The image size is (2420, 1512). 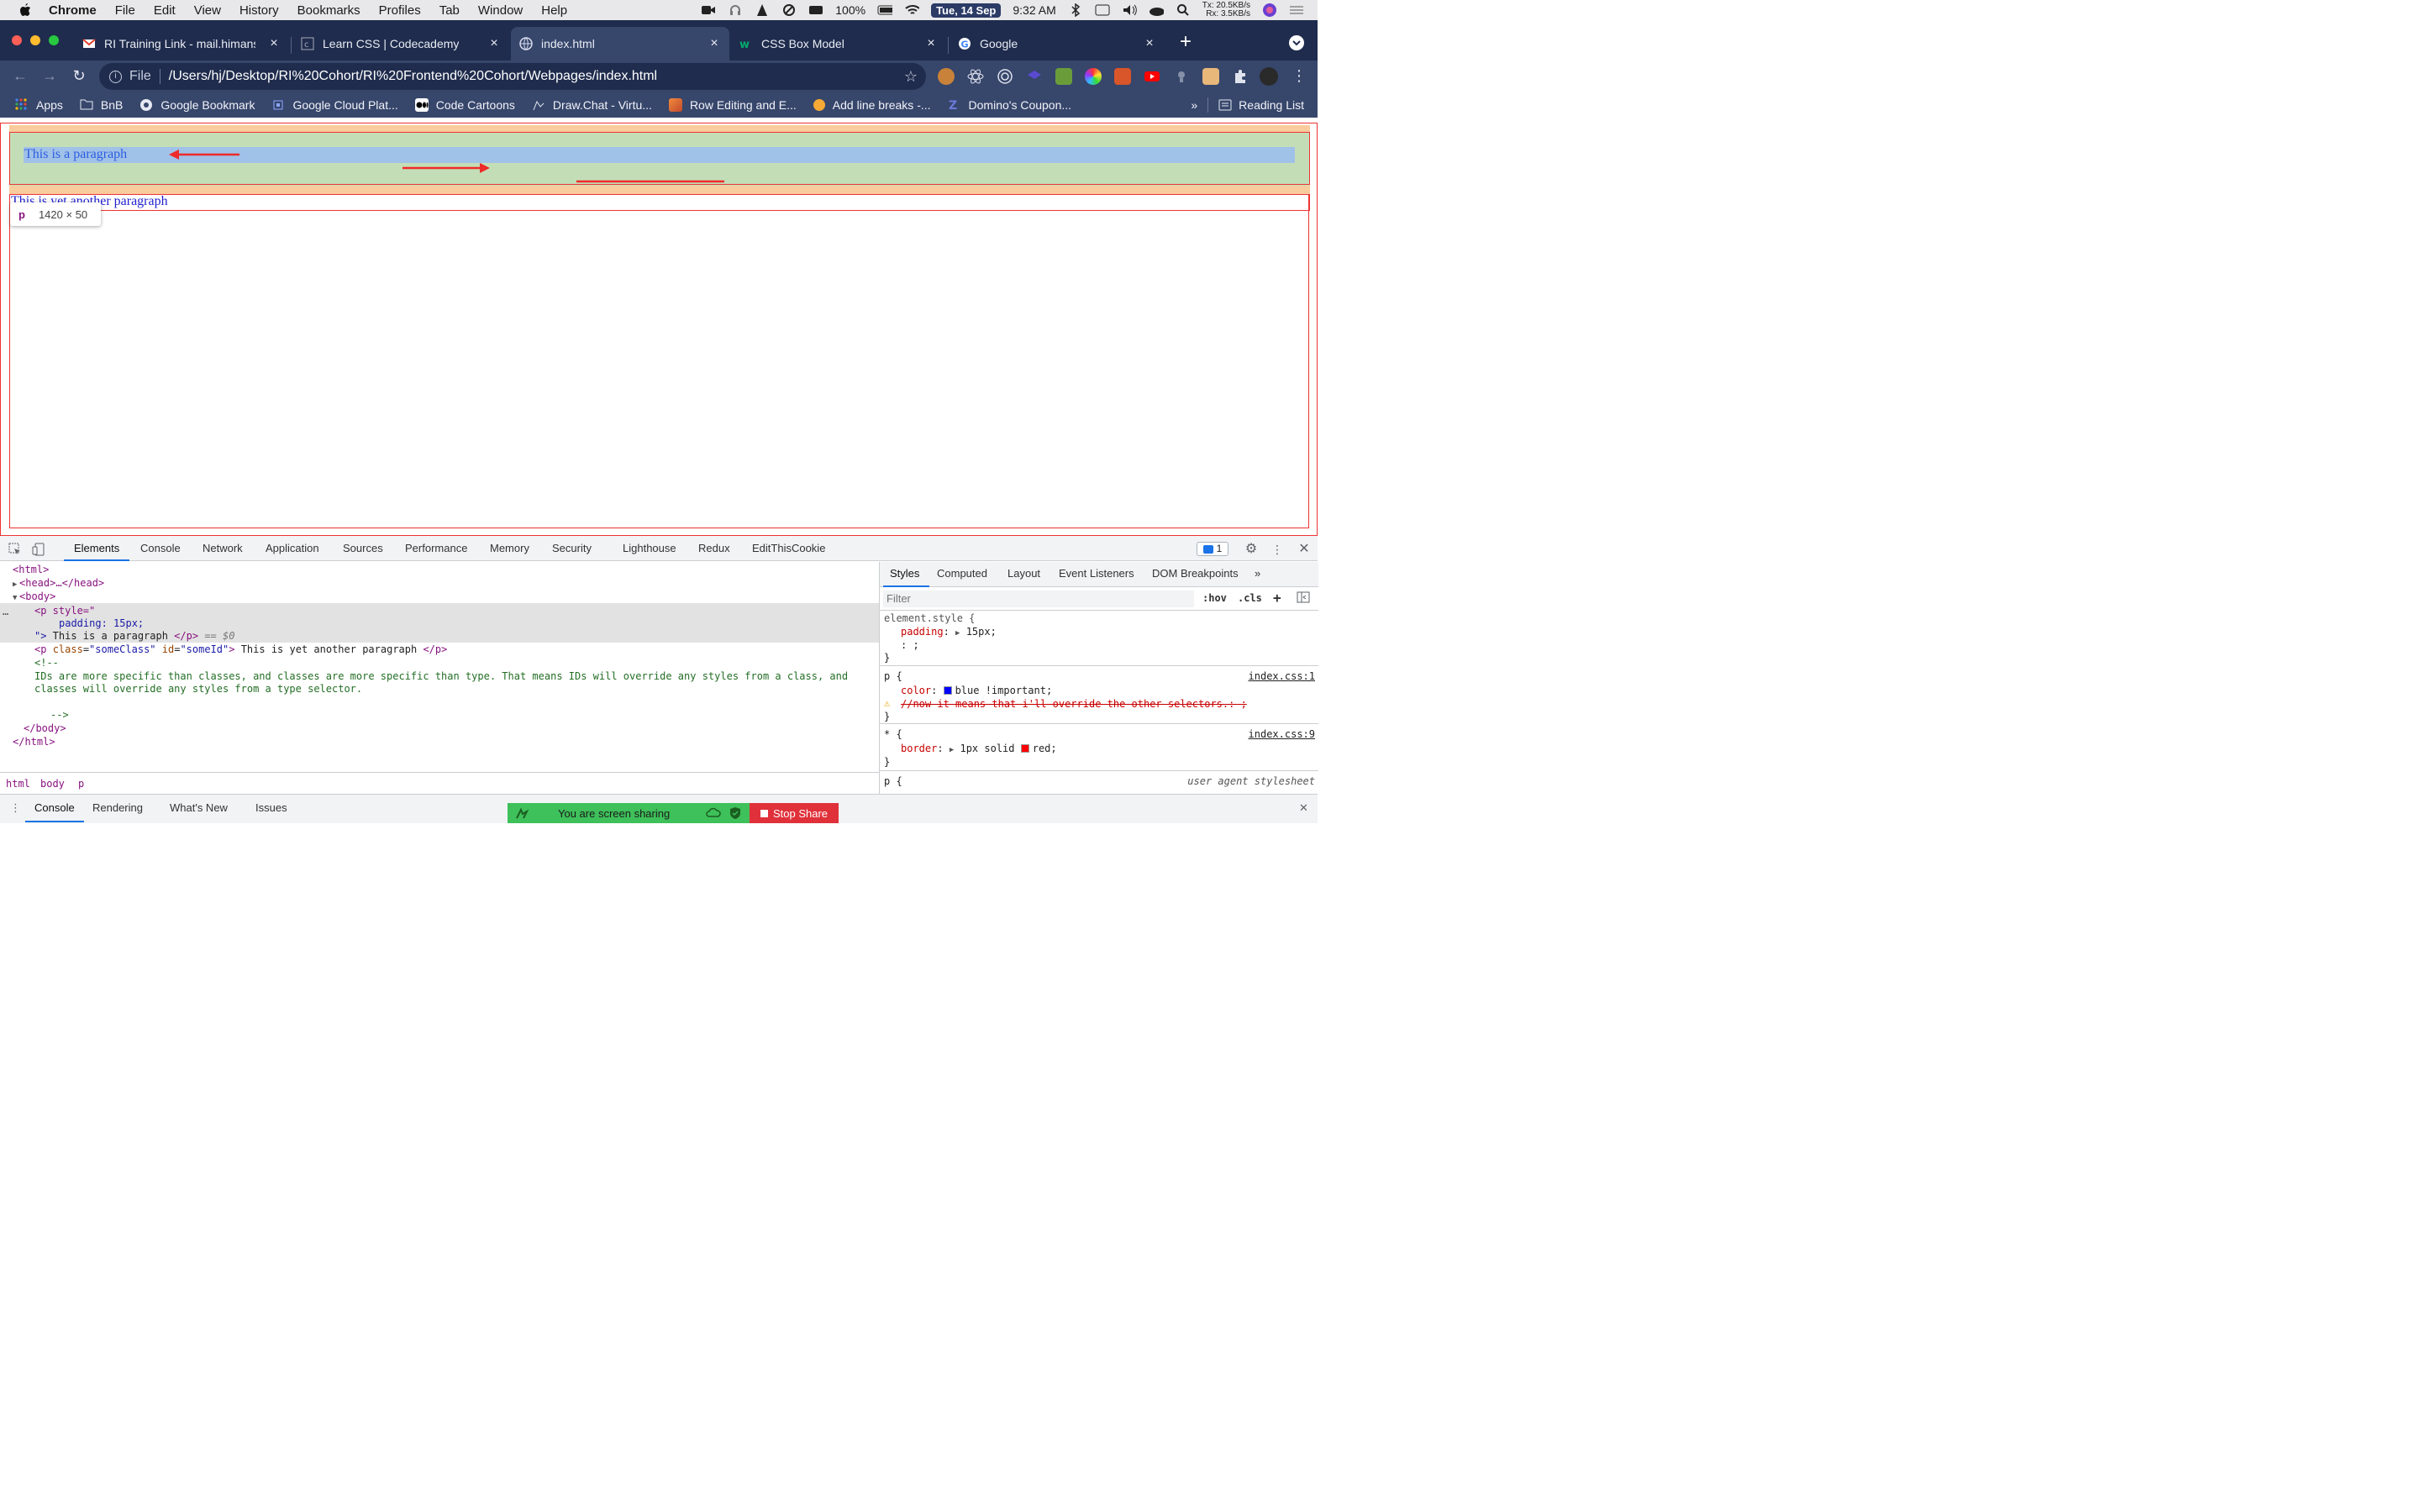 What do you see at coordinates (1181, 76) in the screenshot?
I see `lightbulb-extension-icon` at bounding box center [1181, 76].